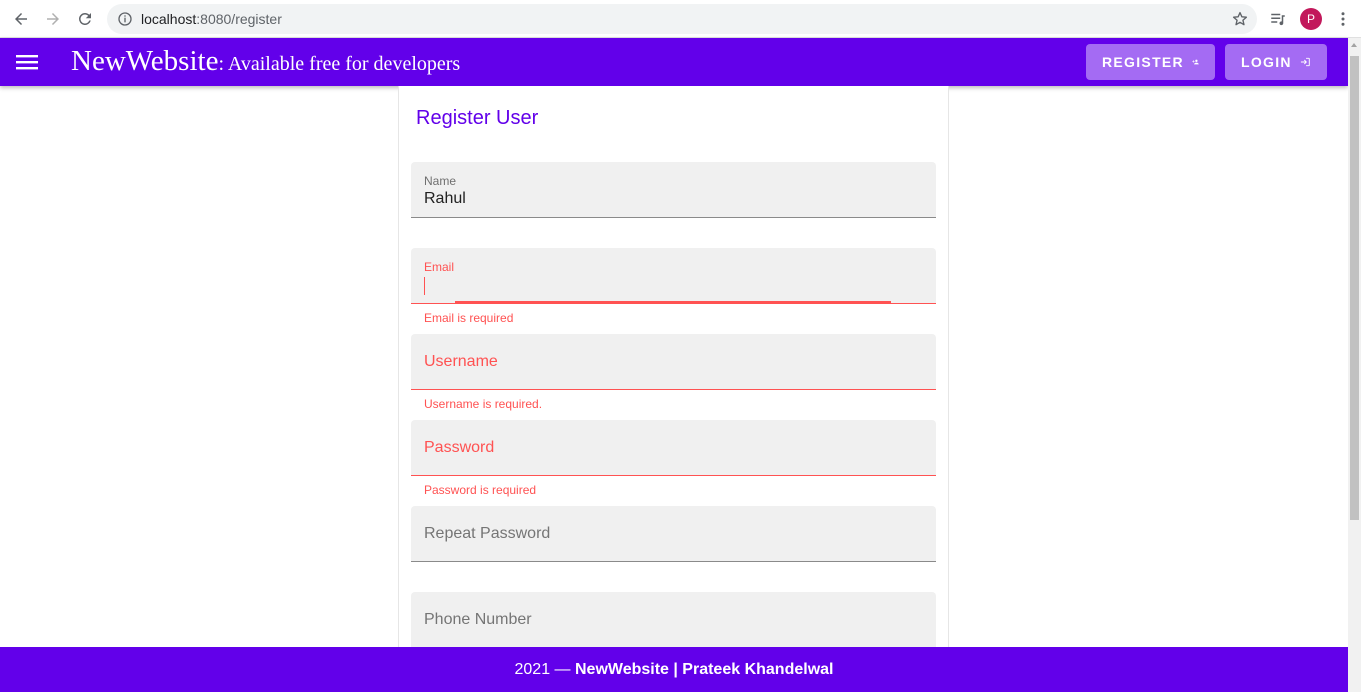 Image resolution: width=1361 pixels, height=692 pixels. I want to click on back-button, so click(21, 19).